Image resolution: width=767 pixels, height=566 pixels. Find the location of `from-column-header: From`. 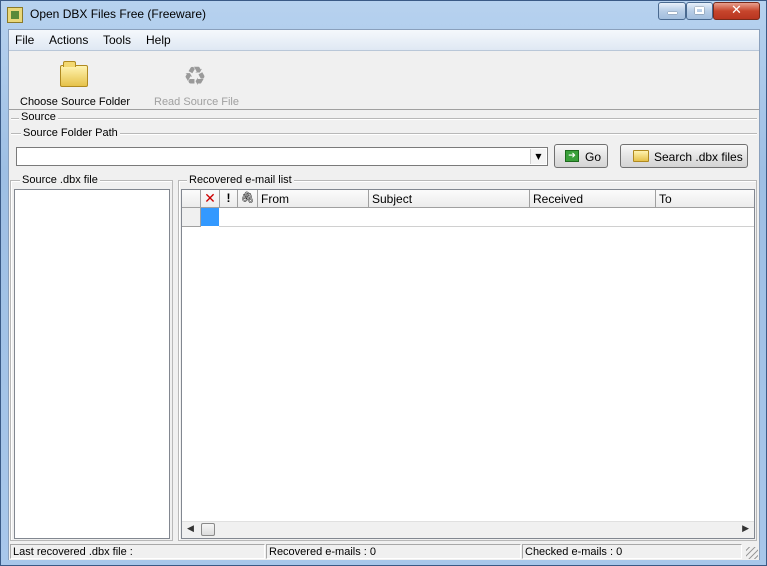

from-column-header: From is located at coordinates (313, 199).